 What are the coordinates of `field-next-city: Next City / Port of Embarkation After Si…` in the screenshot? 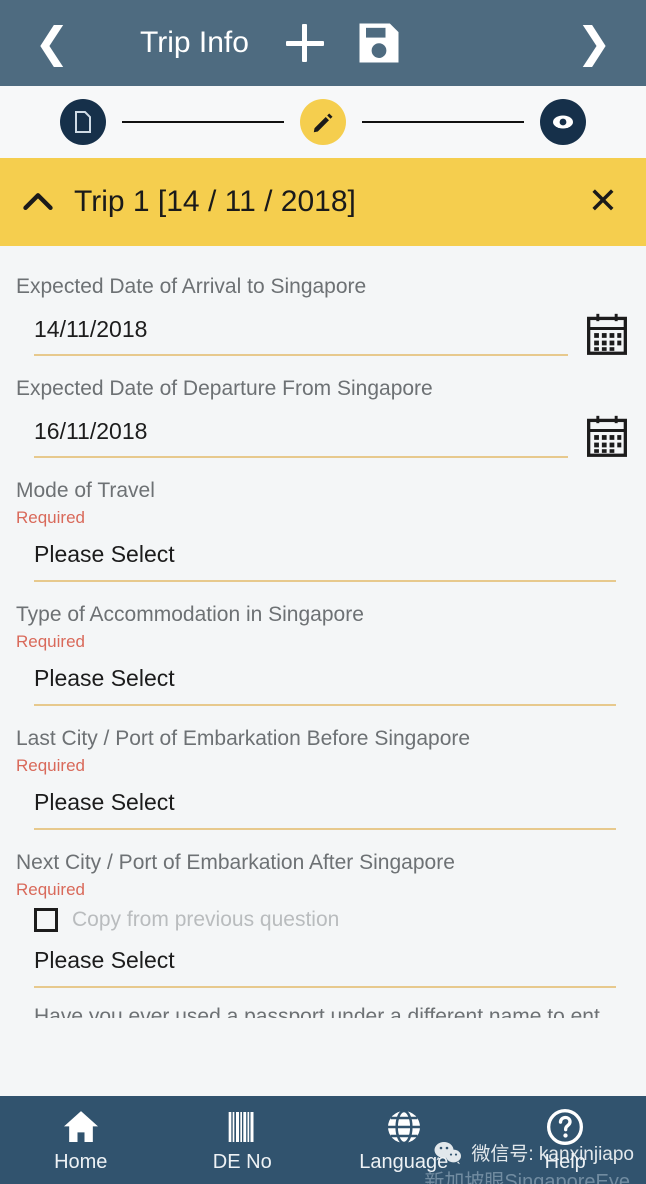 It's located at (323, 918).